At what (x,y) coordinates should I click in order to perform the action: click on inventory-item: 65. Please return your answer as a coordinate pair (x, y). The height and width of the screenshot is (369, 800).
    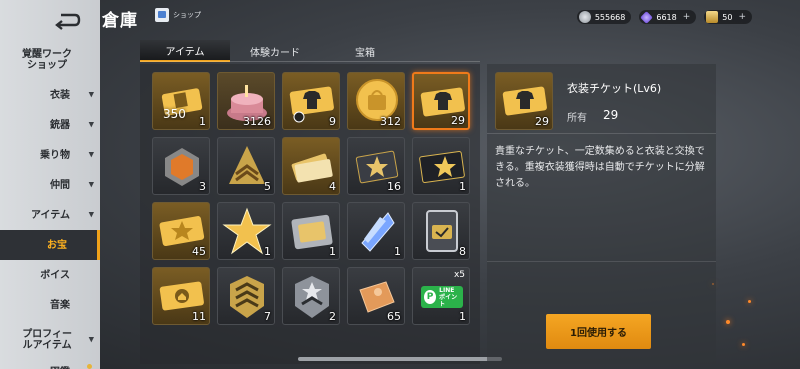
    Looking at the image, I should click on (376, 296).